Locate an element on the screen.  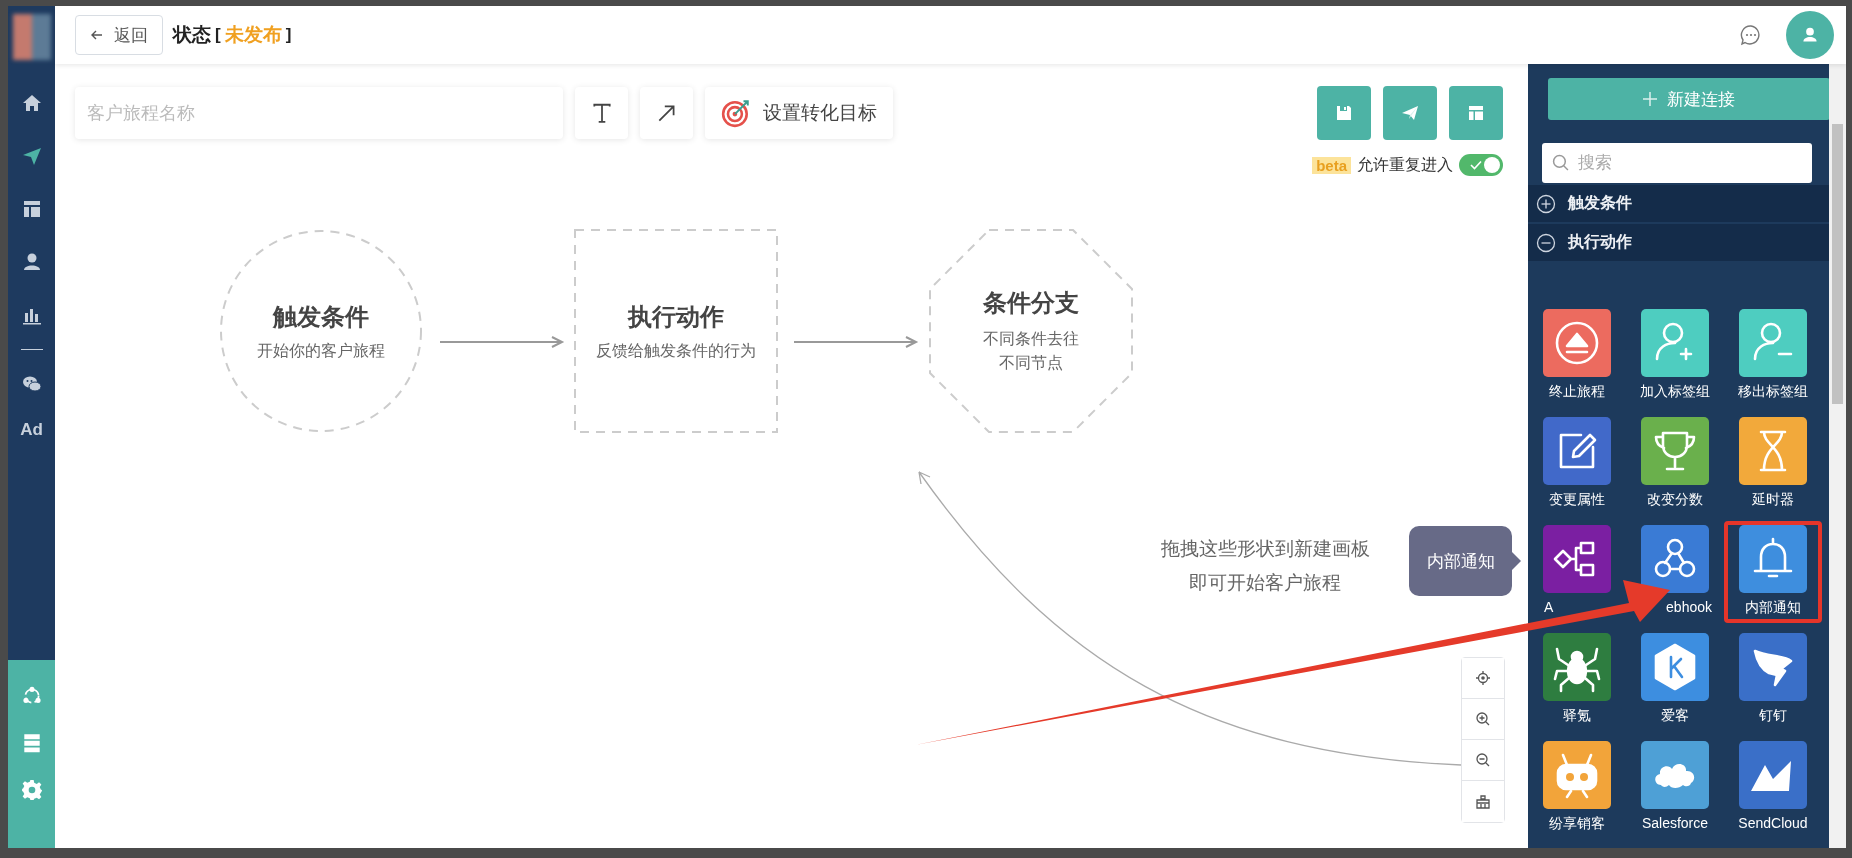
zoom-out-icon is located at coordinates (1483, 760).